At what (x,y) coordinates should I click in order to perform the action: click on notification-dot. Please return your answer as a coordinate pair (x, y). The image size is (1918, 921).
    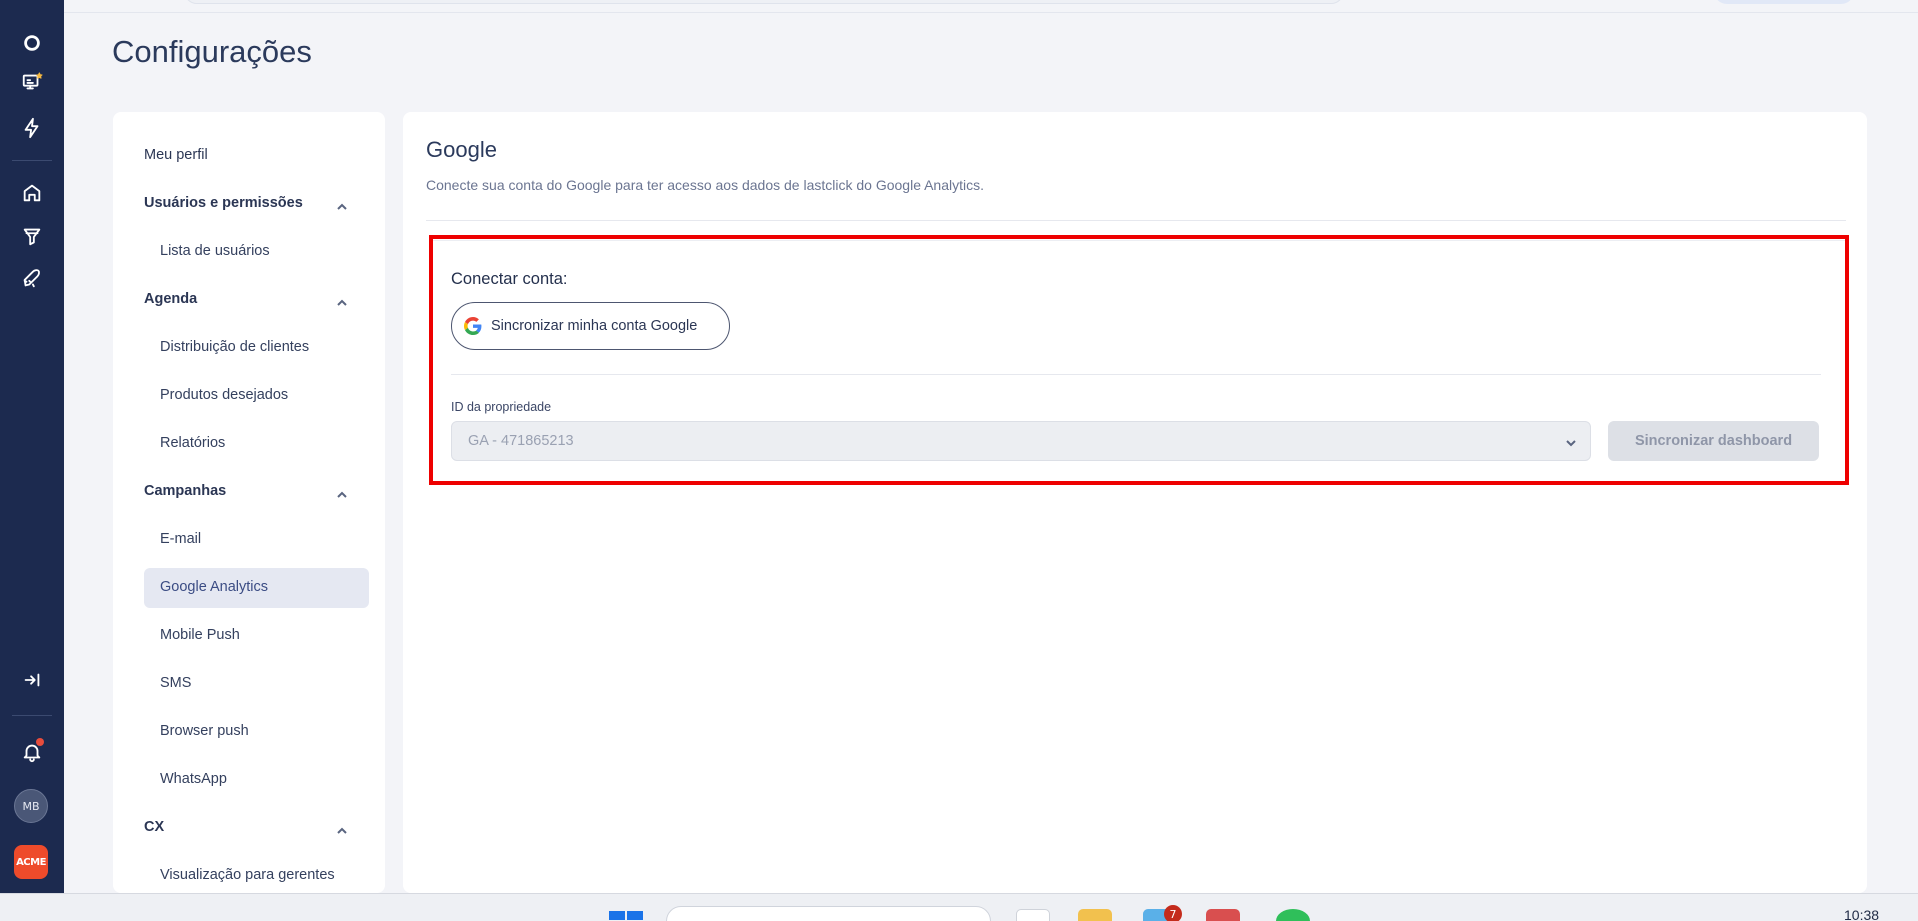
    Looking at the image, I should click on (40, 742).